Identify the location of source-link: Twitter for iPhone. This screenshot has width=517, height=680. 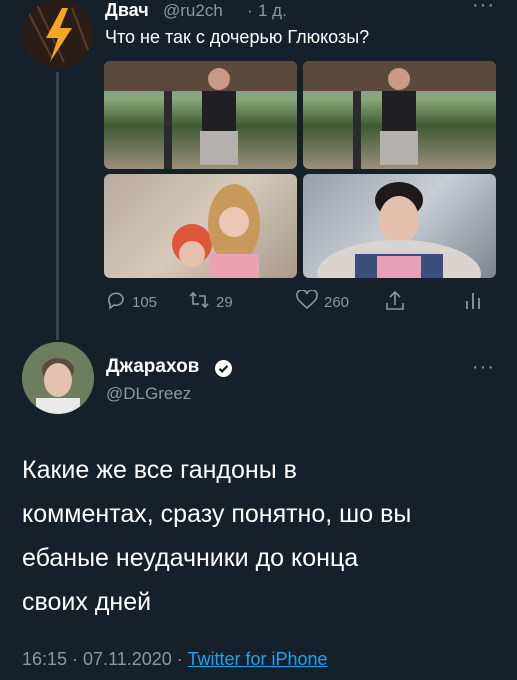
(257, 659).